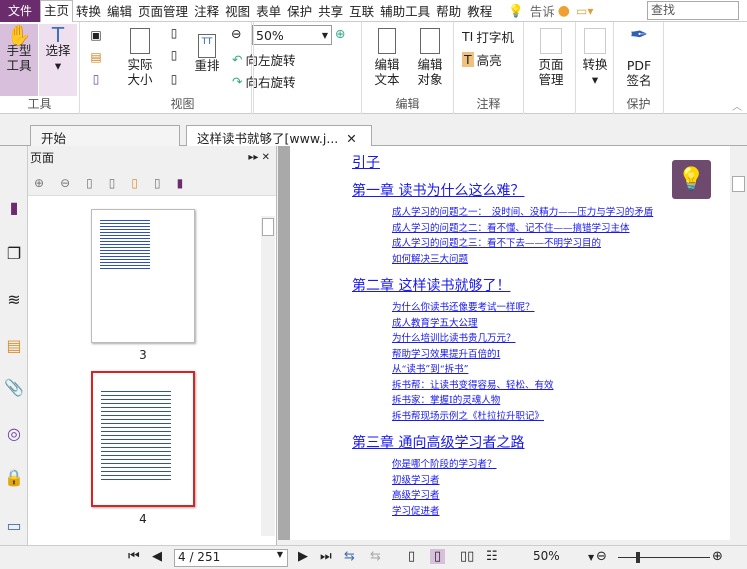  I want to click on convert-button: 转换 ▾, so click(595, 57).